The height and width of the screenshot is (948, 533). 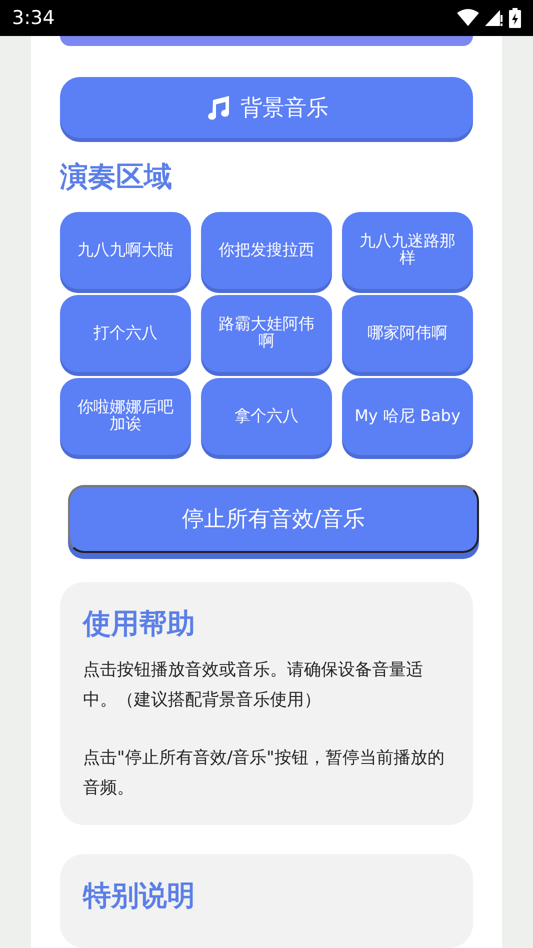 What do you see at coordinates (33, 18) in the screenshot?
I see `status-time: 3:34` at bounding box center [33, 18].